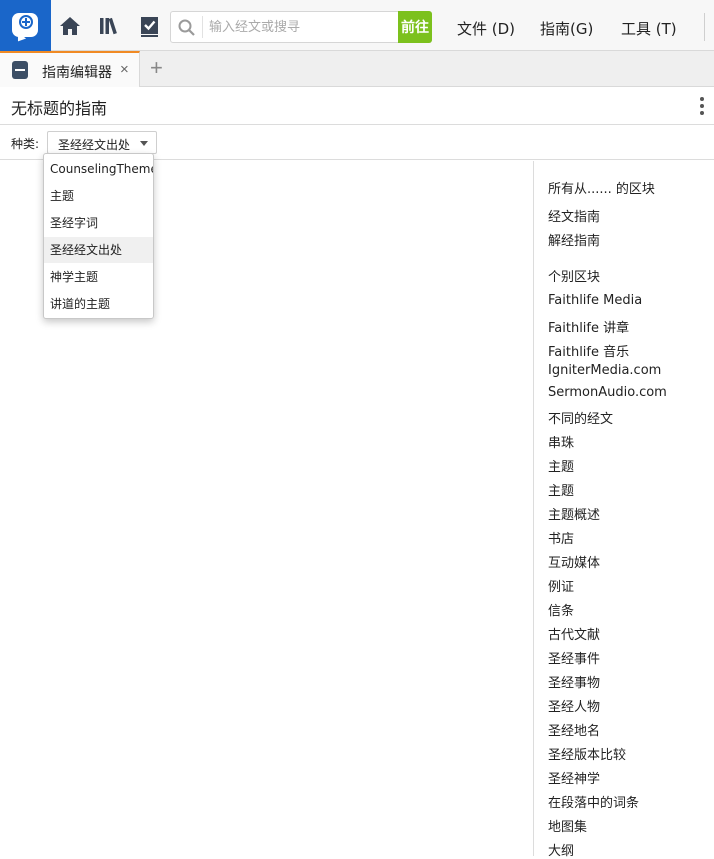 This screenshot has width=714, height=859. What do you see at coordinates (415, 27) in the screenshot?
I see `go-button: 前往` at bounding box center [415, 27].